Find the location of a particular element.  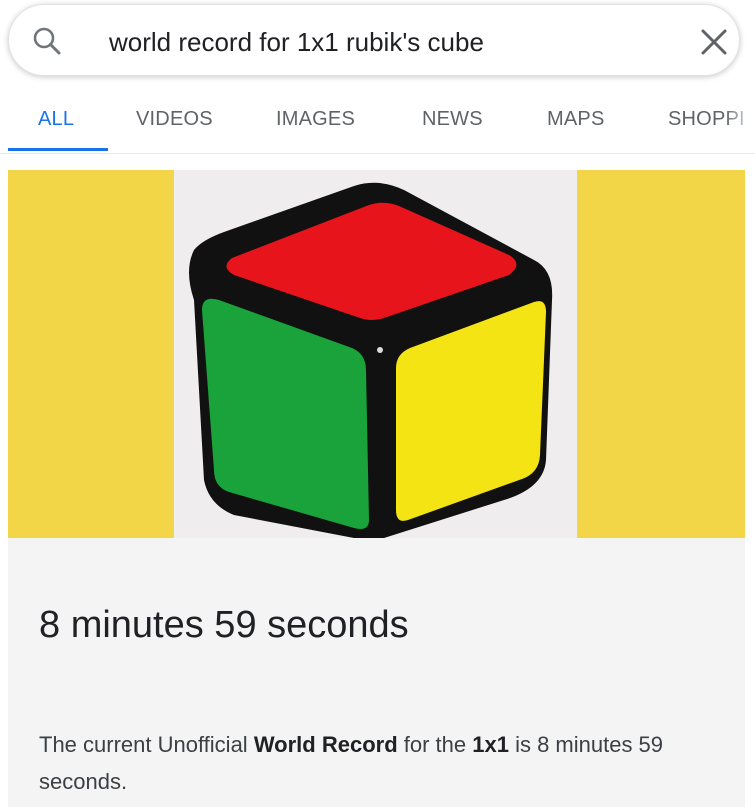

snippet-part: for the is located at coordinates (435, 744).